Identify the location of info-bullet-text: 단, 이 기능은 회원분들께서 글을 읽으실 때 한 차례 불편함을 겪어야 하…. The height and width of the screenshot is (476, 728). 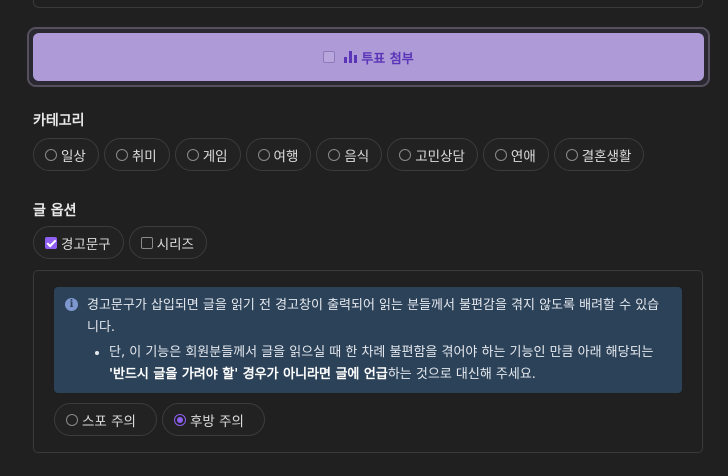
(381, 352).